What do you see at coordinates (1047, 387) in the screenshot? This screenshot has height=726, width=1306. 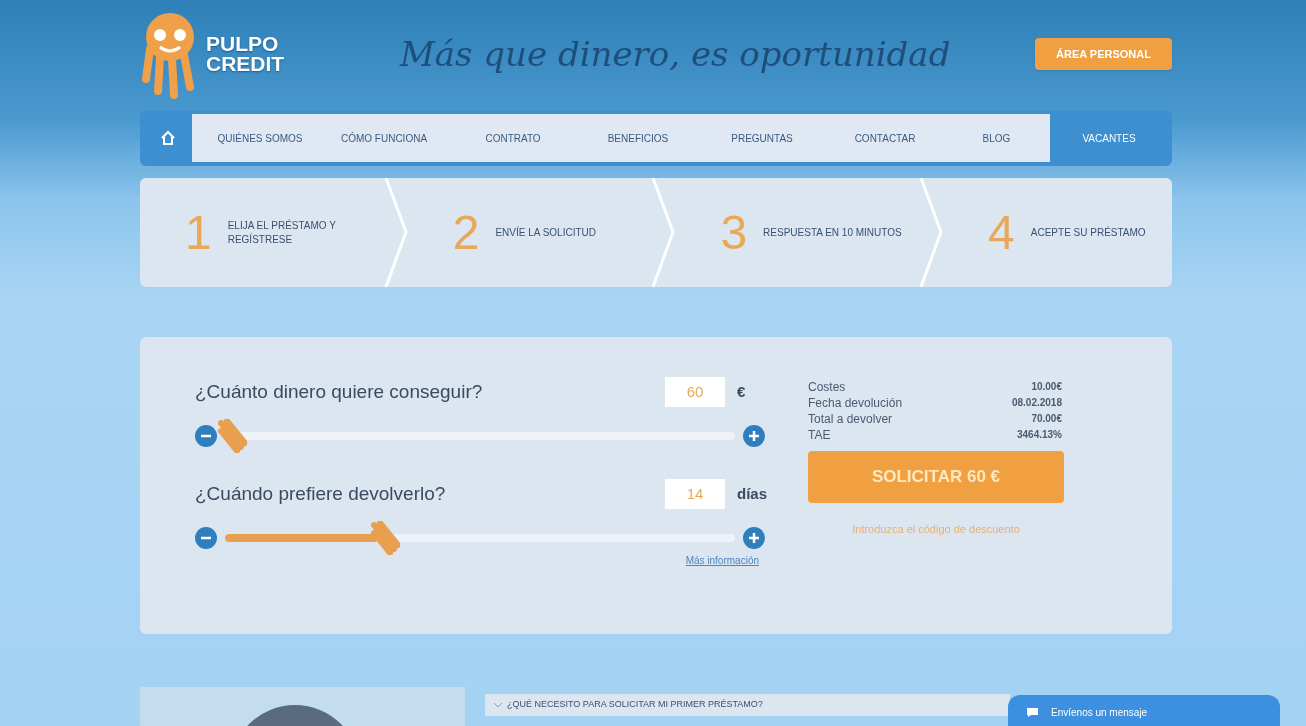 I see `summary-value: 10.00€` at bounding box center [1047, 387].